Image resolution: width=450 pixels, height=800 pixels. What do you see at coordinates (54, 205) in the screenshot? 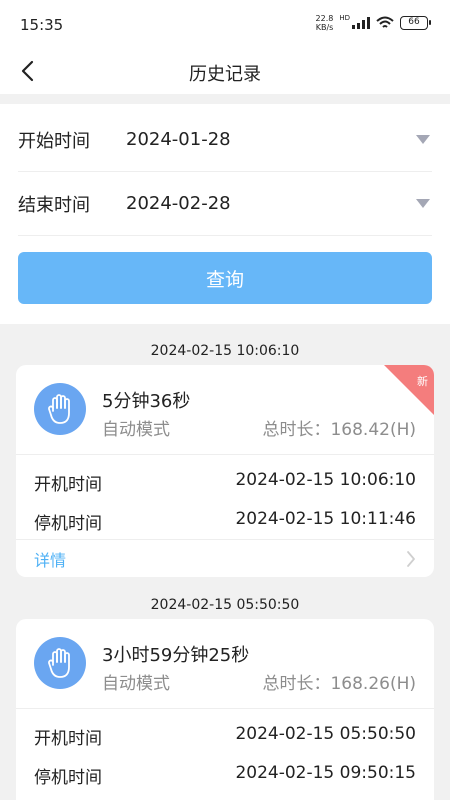
I see `end-date-label: 结束时间` at bounding box center [54, 205].